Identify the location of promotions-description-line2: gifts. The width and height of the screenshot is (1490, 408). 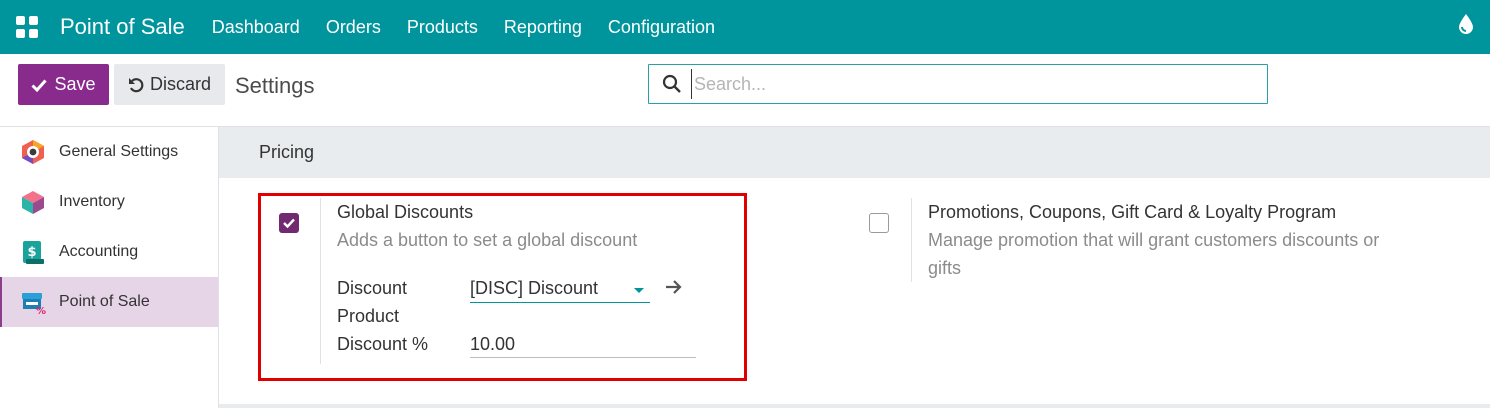
(945, 268).